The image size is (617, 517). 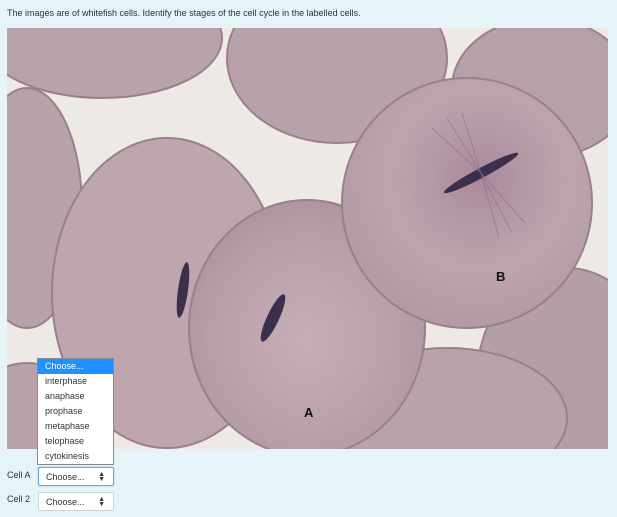 I want to click on option-cytokinesis: cytokinesis, so click(x=75, y=456).